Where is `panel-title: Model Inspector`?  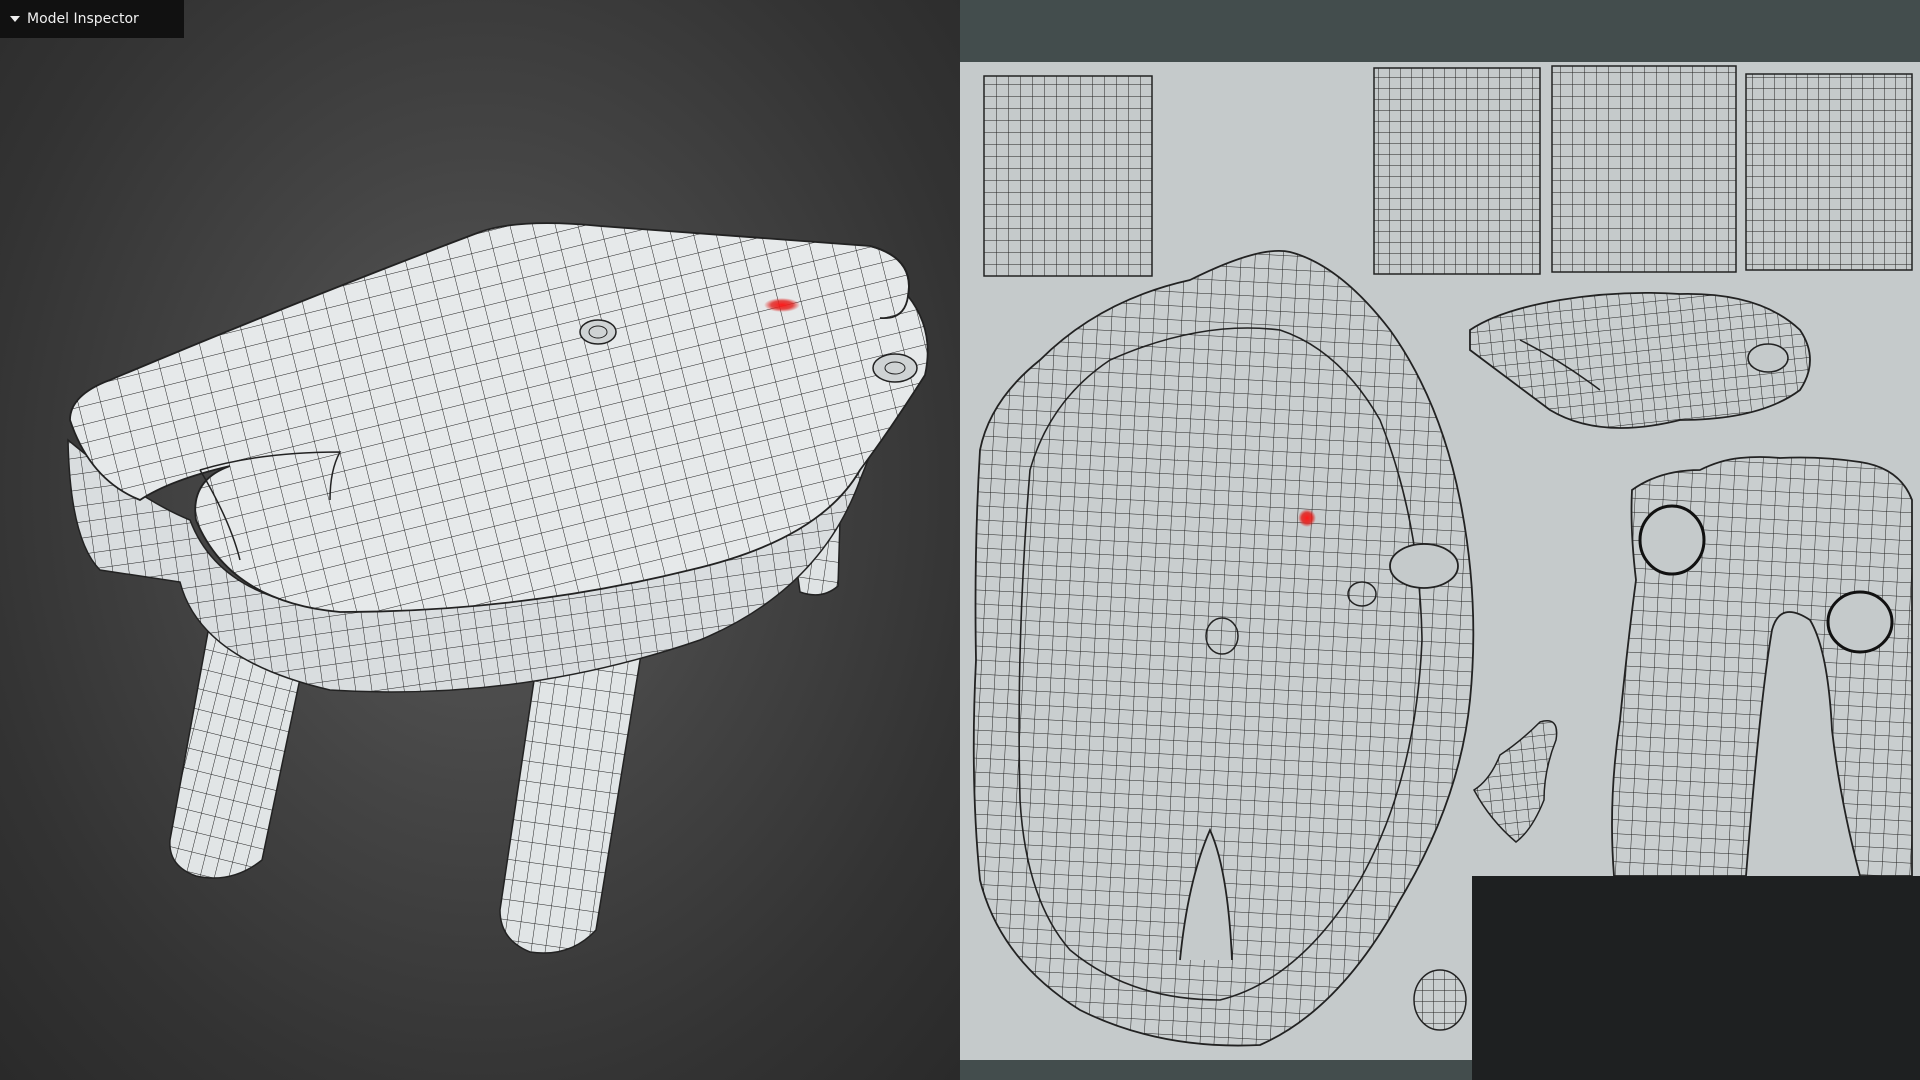
panel-title: Model Inspector is located at coordinates (83, 19).